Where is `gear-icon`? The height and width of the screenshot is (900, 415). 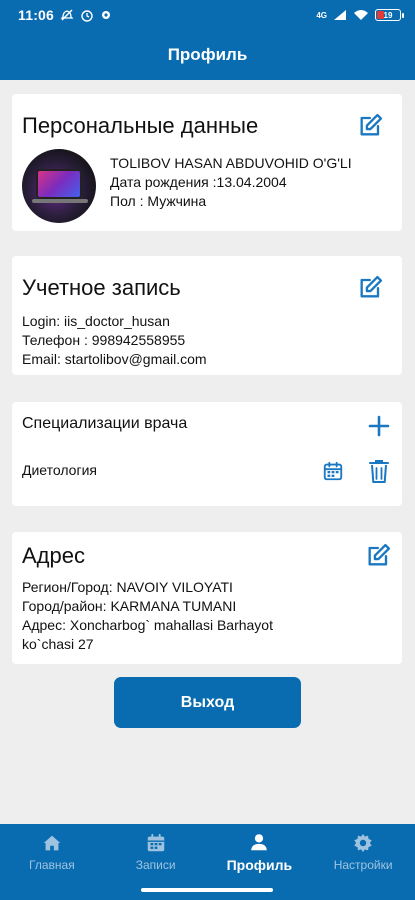
gear-icon is located at coordinates (363, 843).